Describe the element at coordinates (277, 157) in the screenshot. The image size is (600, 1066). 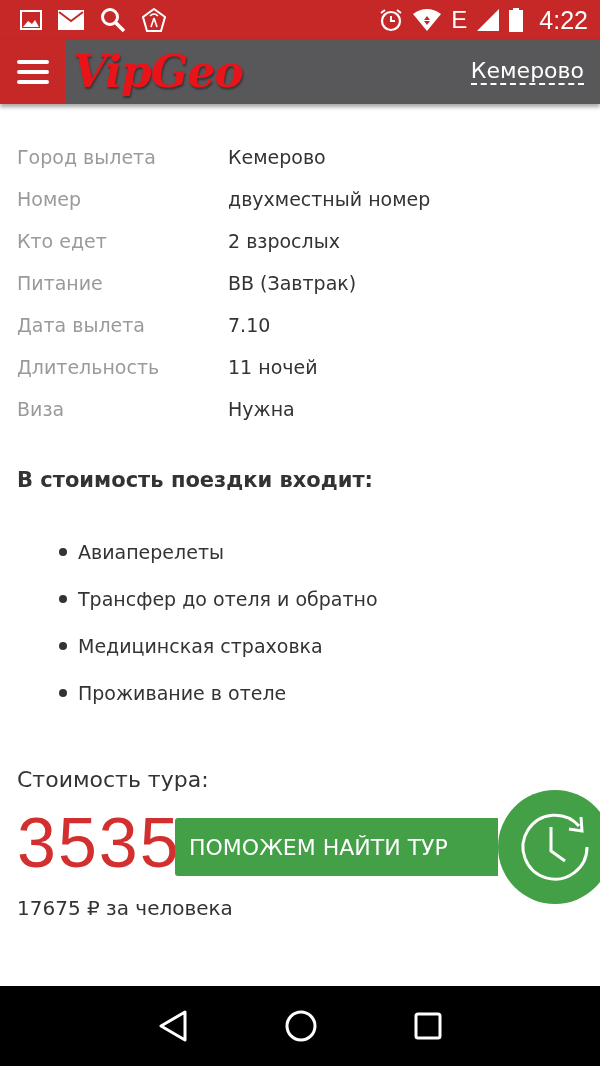
I see `detail-value: Кемерово` at that location.